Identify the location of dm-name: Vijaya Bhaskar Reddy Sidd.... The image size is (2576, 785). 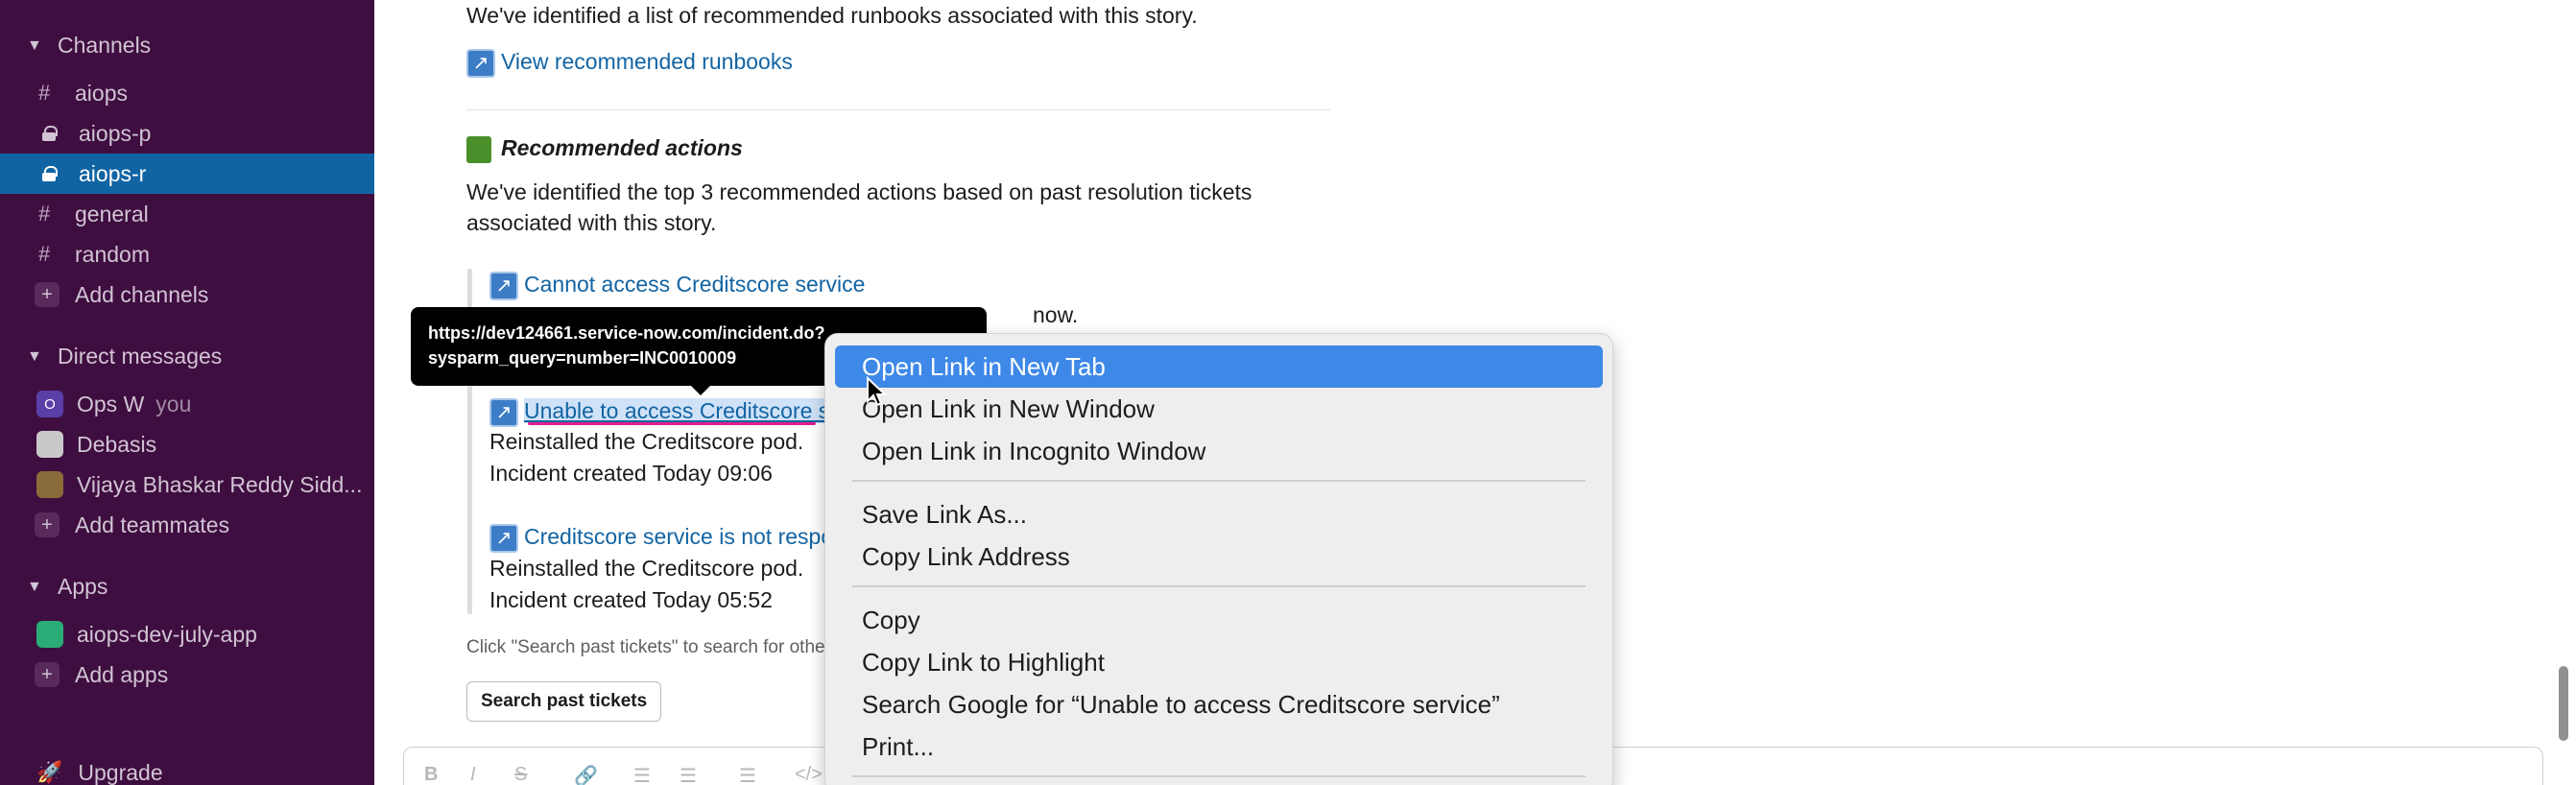
(220, 484).